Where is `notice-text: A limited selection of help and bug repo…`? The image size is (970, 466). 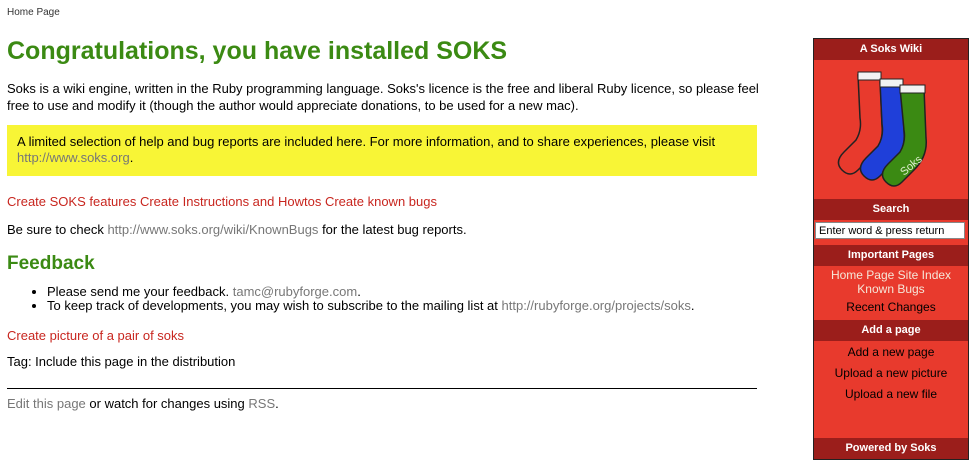
notice-text: A limited selection of help and bug repo… is located at coordinates (366, 141).